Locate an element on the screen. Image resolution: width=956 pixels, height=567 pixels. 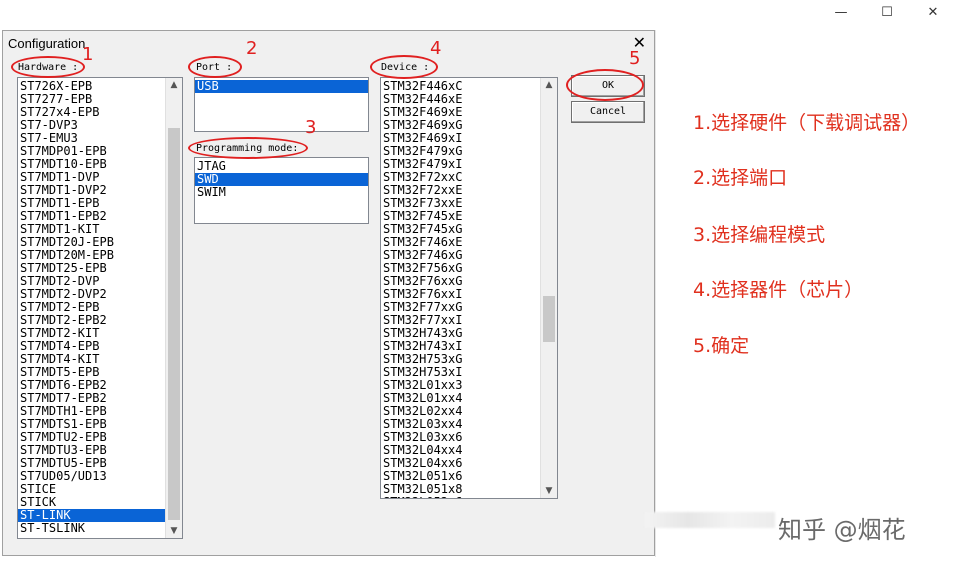
programming-mode-highlight is located at coordinates (248, 148).